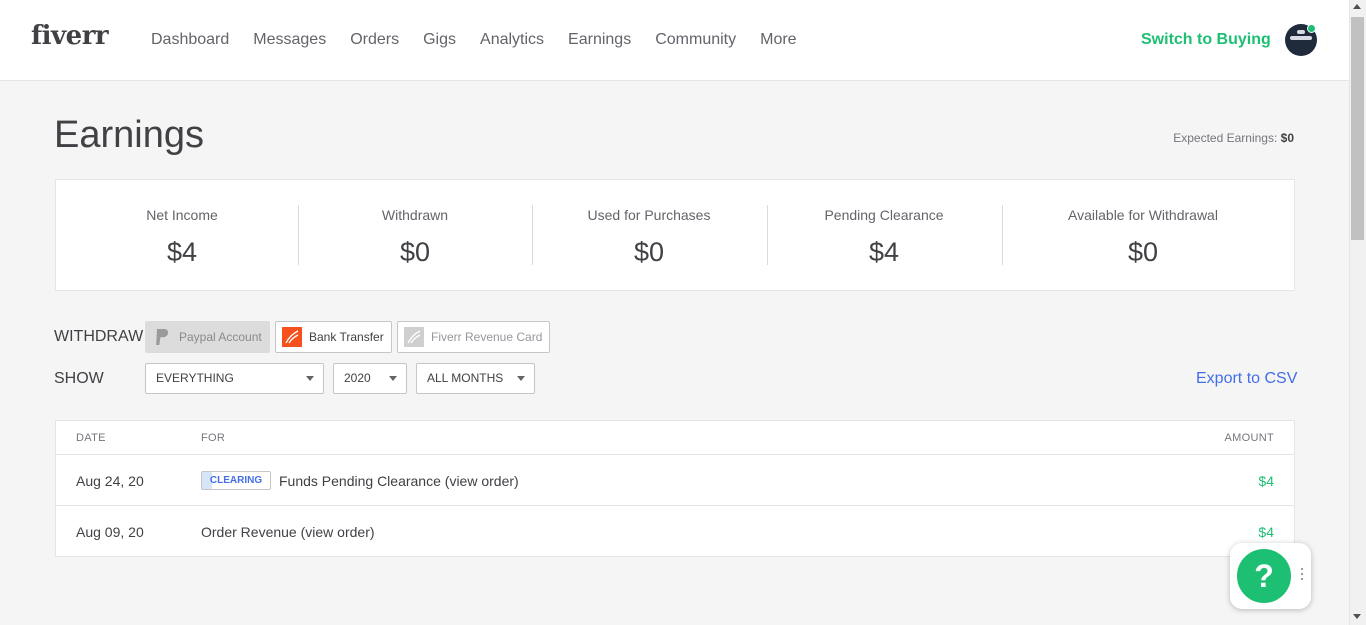 This screenshot has width=1366, height=625. What do you see at coordinates (70, 36) in the screenshot?
I see `fiverr-logo: fiverr` at bounding box center [70, 36].